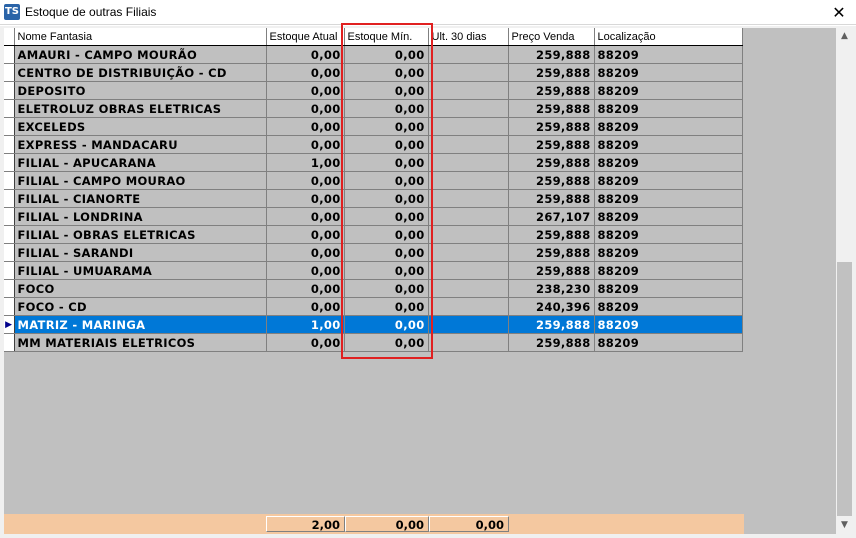 This screenshot has height=538, width=856. Describe the element at coordinates (386, 37) in the screenshot. I see `column-header-estoque-min: Estoque Mín.` at that location.